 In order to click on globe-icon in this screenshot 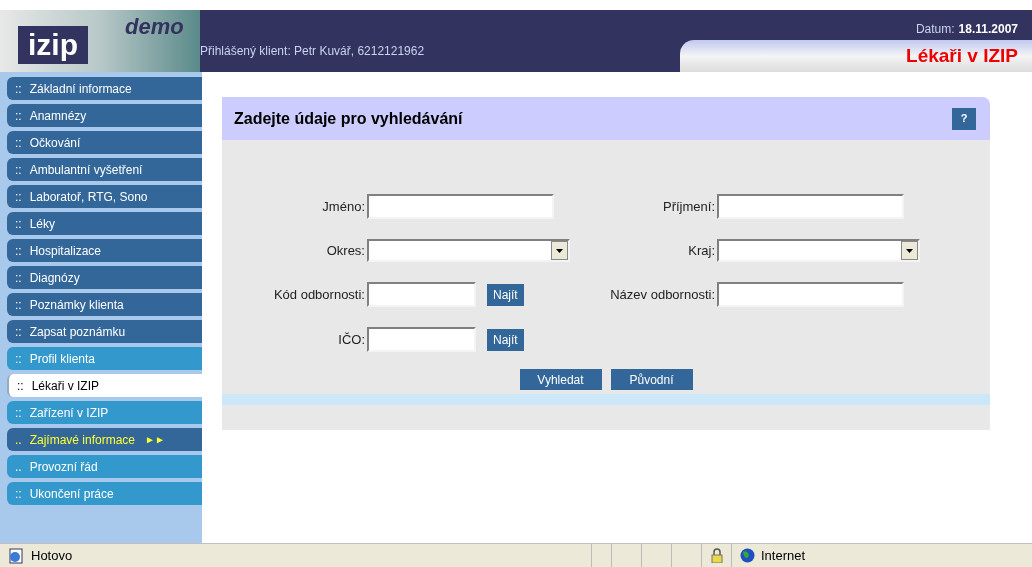, I will do `click(747, 555)`.